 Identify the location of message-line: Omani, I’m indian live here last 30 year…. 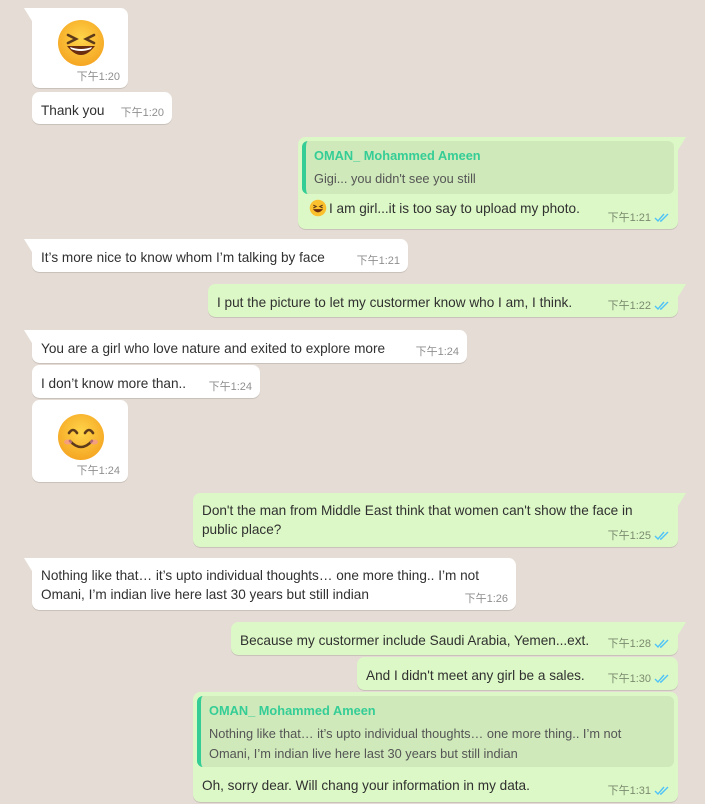
(205, 594).